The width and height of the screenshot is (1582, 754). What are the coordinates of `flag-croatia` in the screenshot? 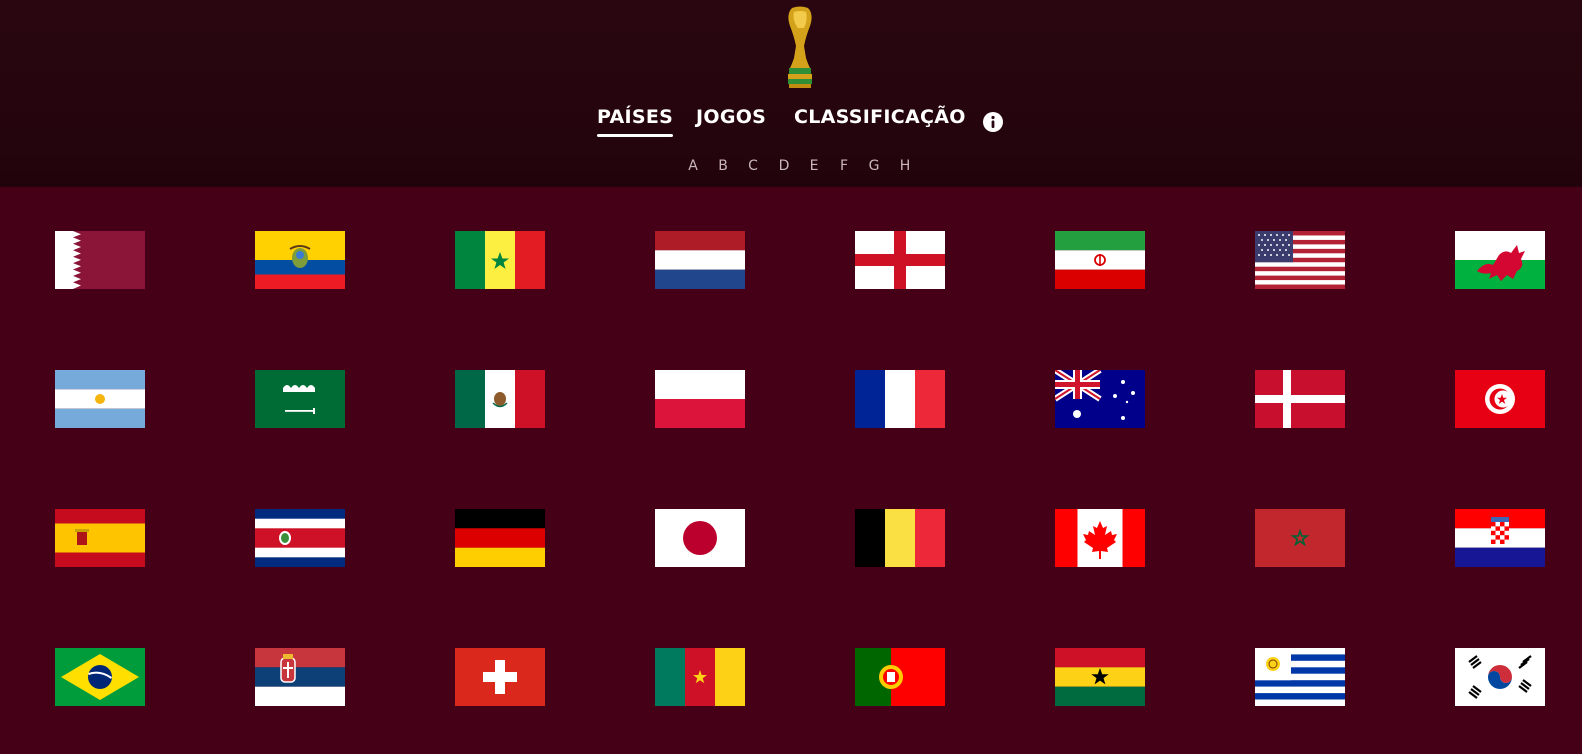 It's located at (1500, 538).